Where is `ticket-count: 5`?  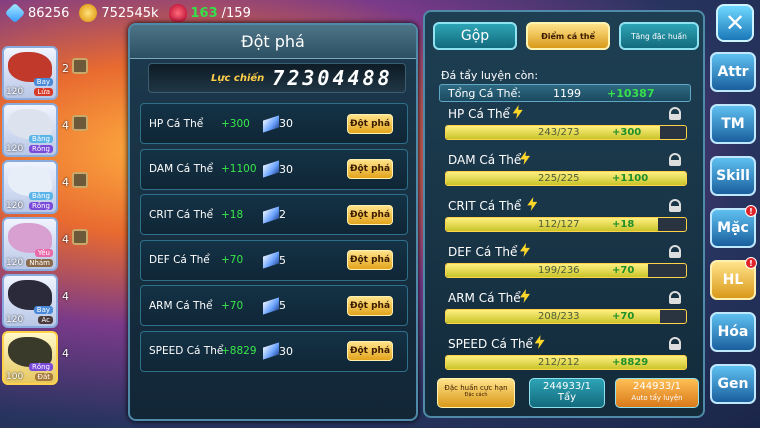 ticket-count: 5 is located at coordinates (282, 305).